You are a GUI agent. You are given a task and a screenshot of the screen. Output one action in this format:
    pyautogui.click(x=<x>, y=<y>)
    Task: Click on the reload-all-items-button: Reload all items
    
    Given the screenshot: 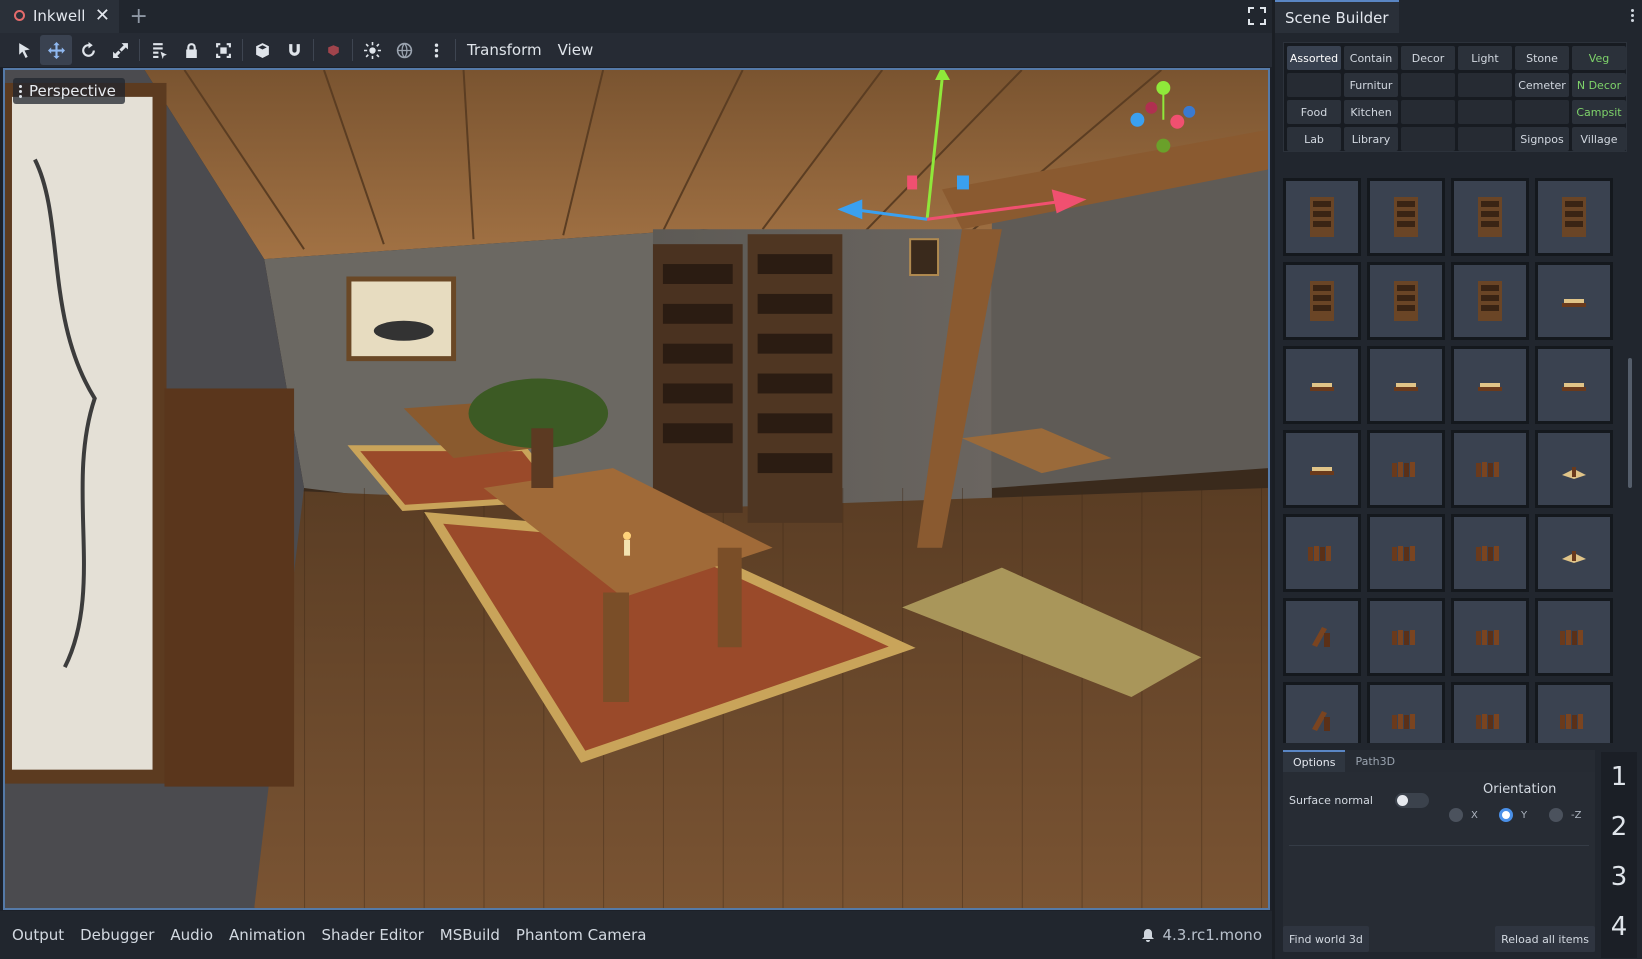 What is the action you would take?
    pyautogui.click(x=1545, y=939)
    